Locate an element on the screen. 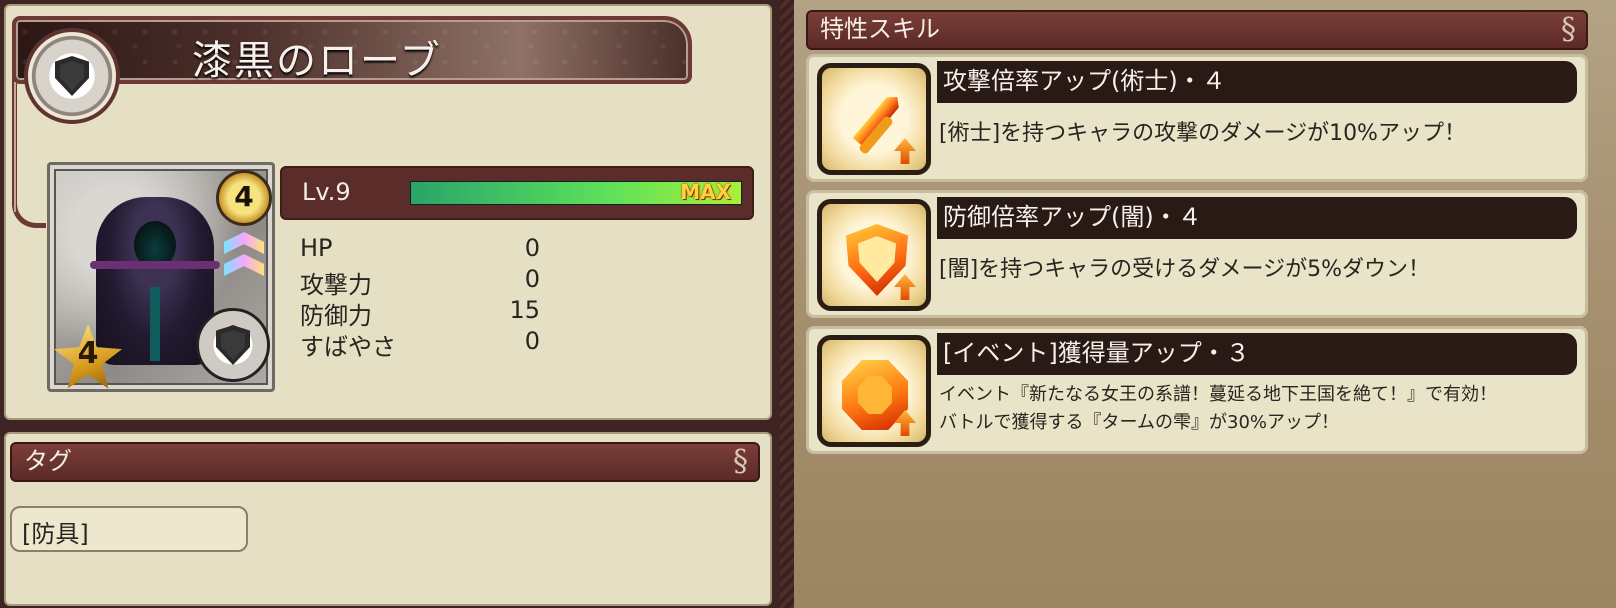 The height and width of the screenshot is (608, 1616). stat-row: HP 0 is located at coordinates (420, 249).